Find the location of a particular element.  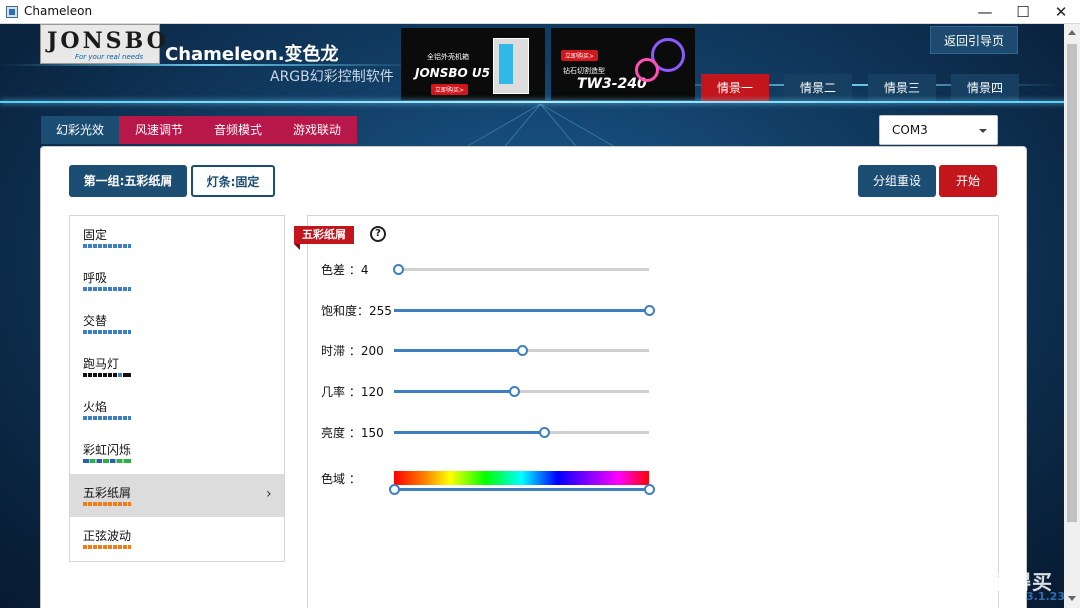

maximize-button: ☐ is located at coordinates (1023, 12).